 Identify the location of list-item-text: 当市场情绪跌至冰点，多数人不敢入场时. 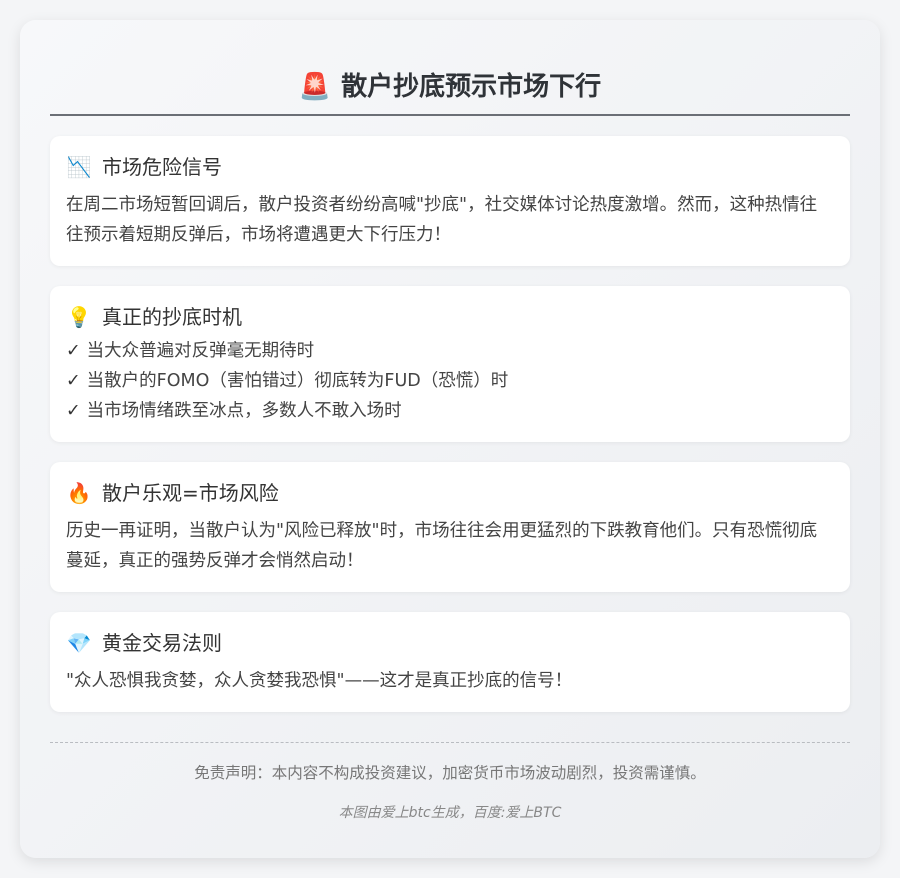
(244, 411).